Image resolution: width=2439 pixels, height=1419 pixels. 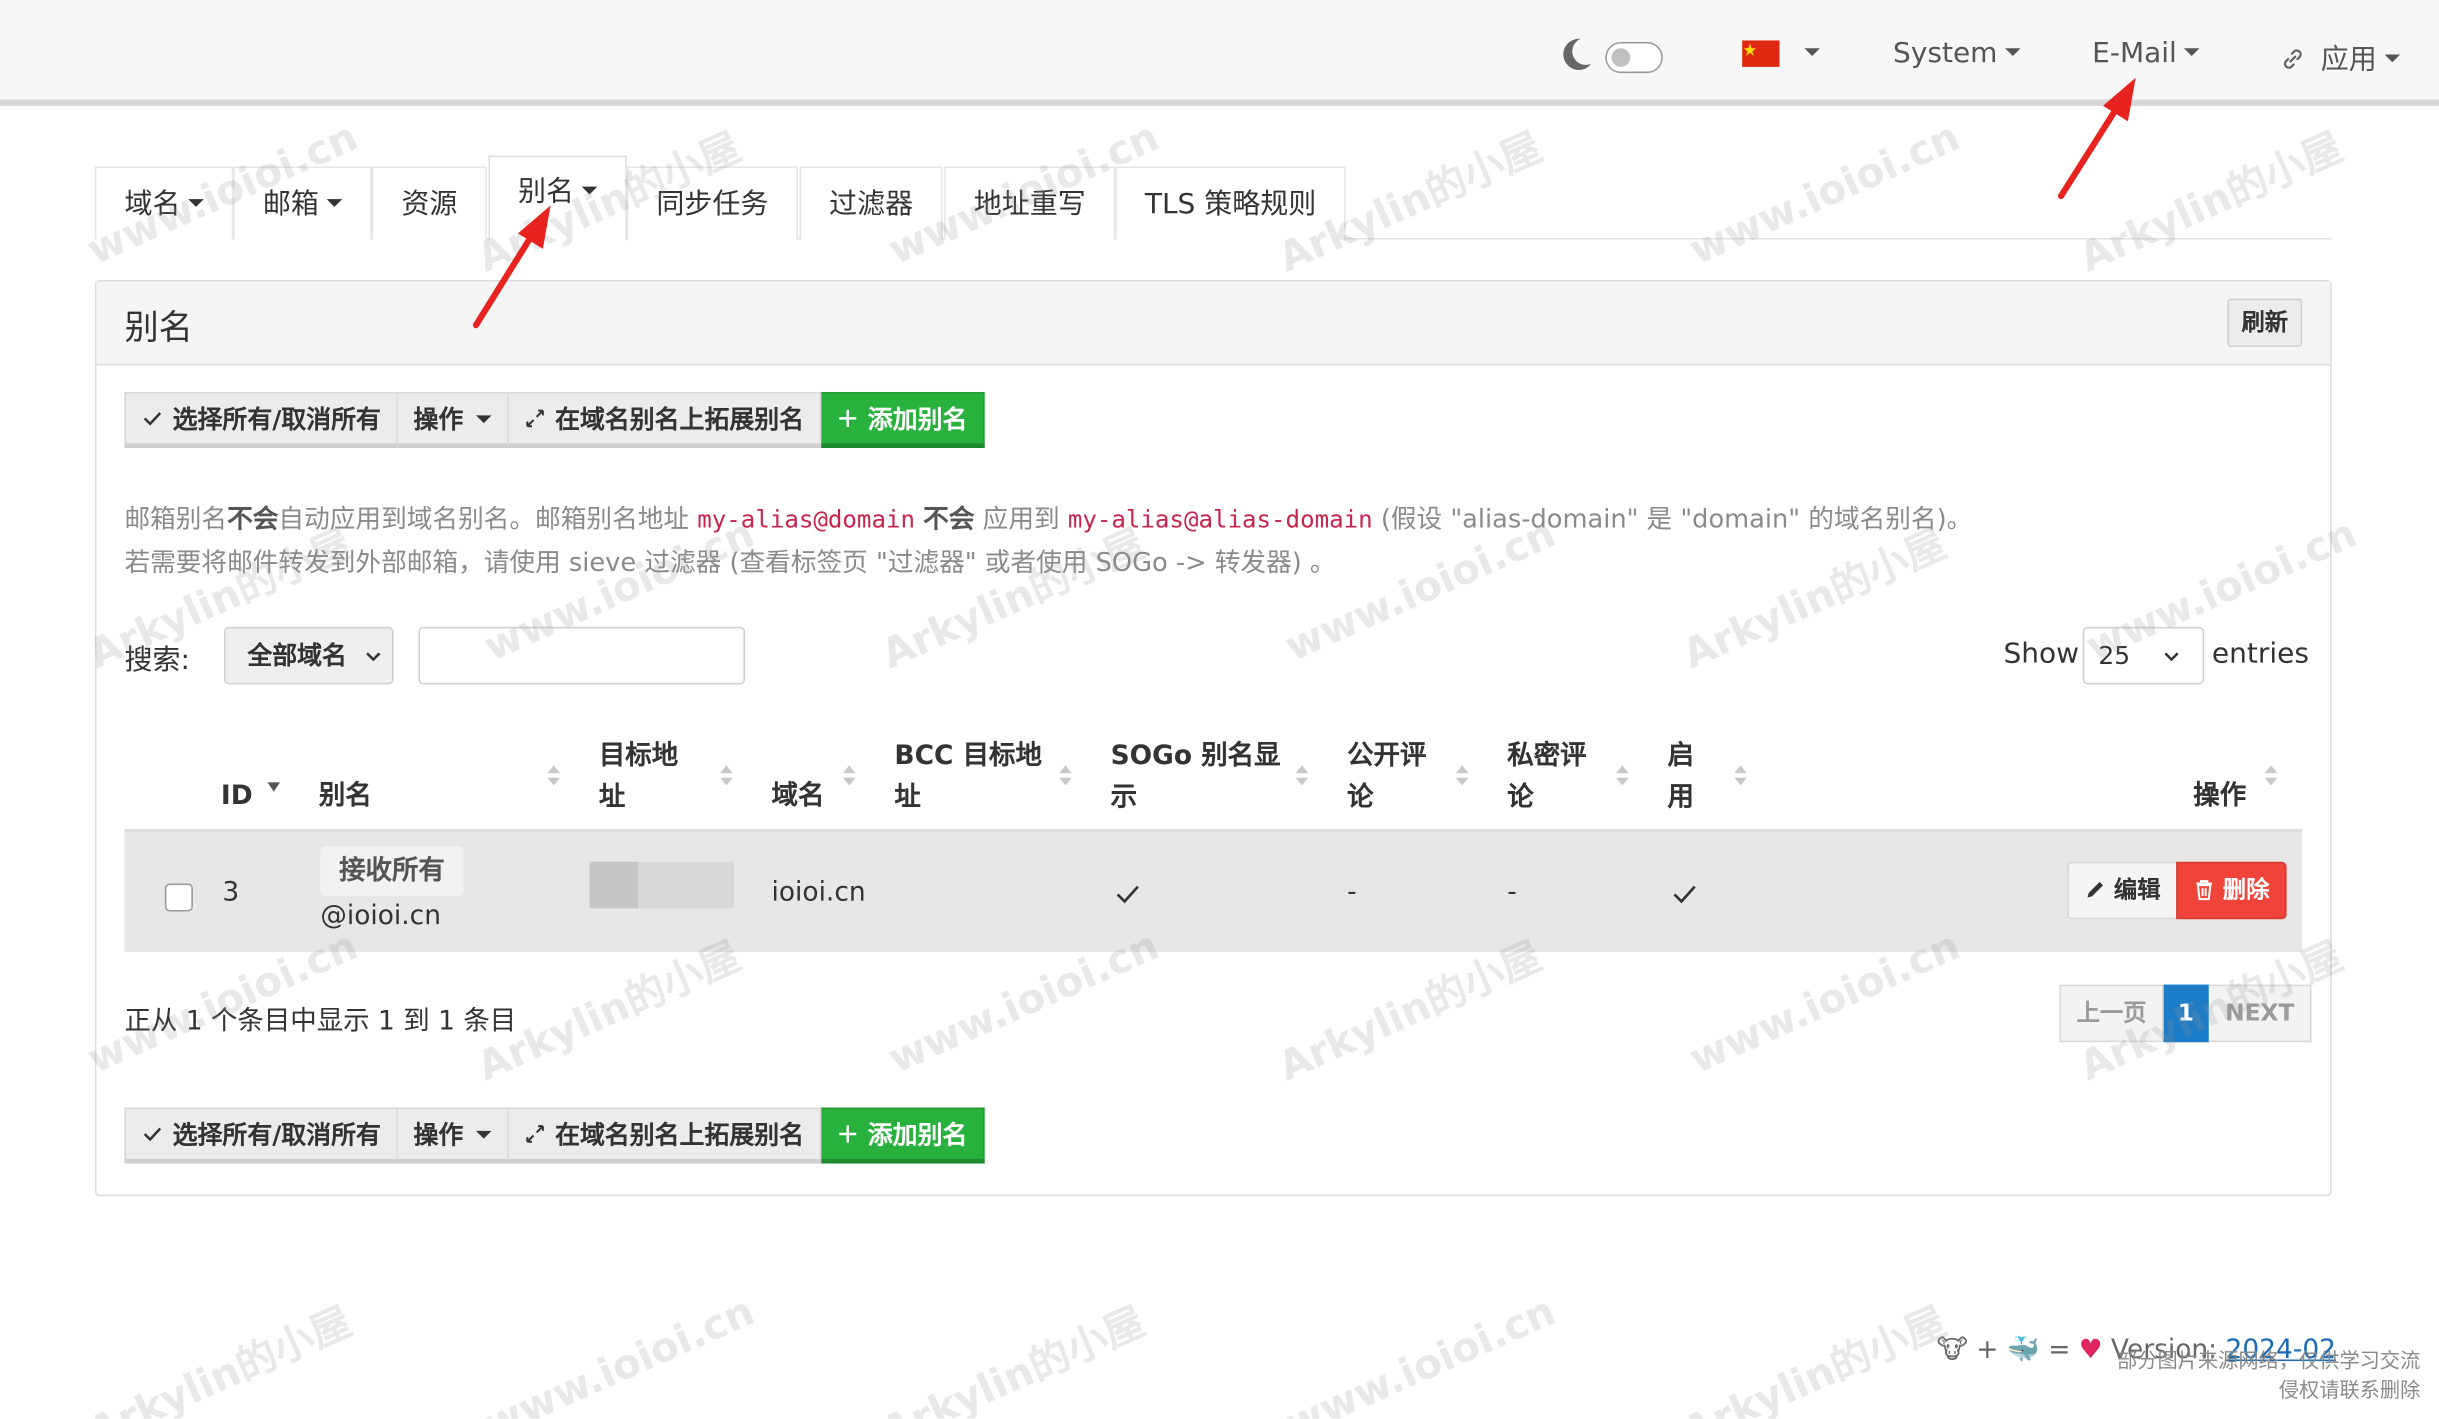 What do you see at coordinates (1213, 892) in the screenshot?
I see `table-row: 3 接收所有 @ioioi.cn ioioi.cn - - 编辑 删除` at bounding box center [1213, 892].